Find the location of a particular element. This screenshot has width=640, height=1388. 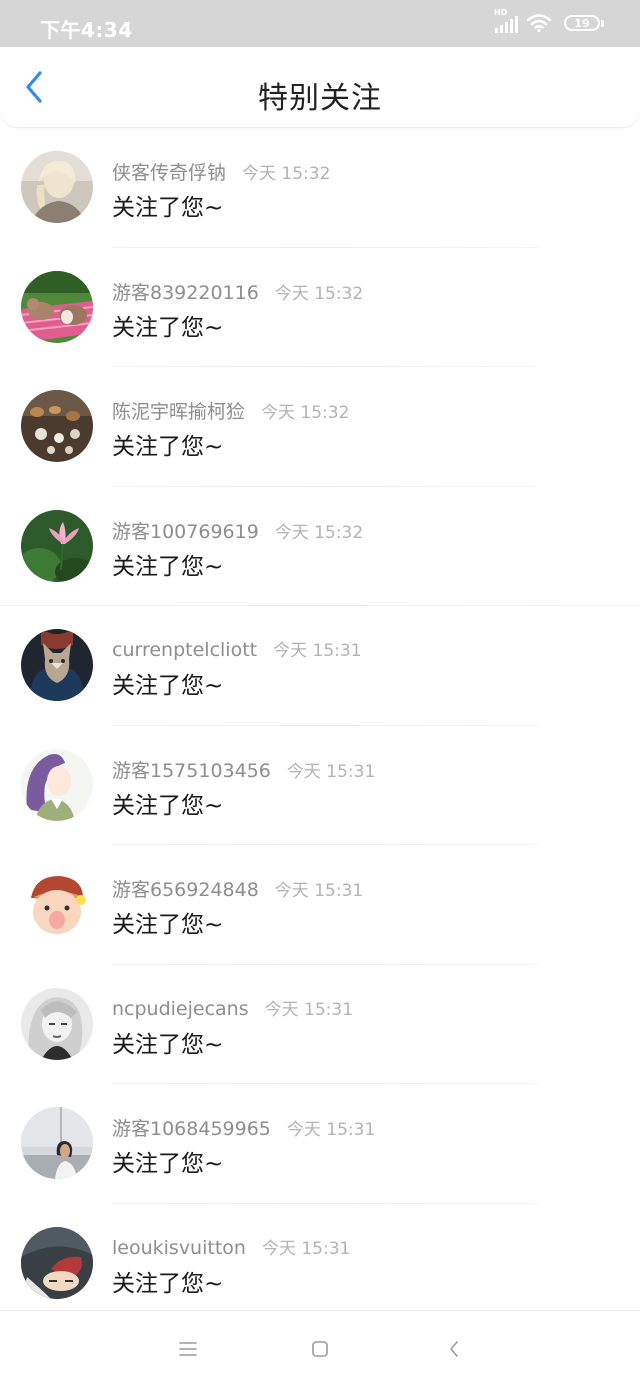

list-item: leoukisvuitton 今天 15:31 关注了您~ is located at coordinates (320, 1264).